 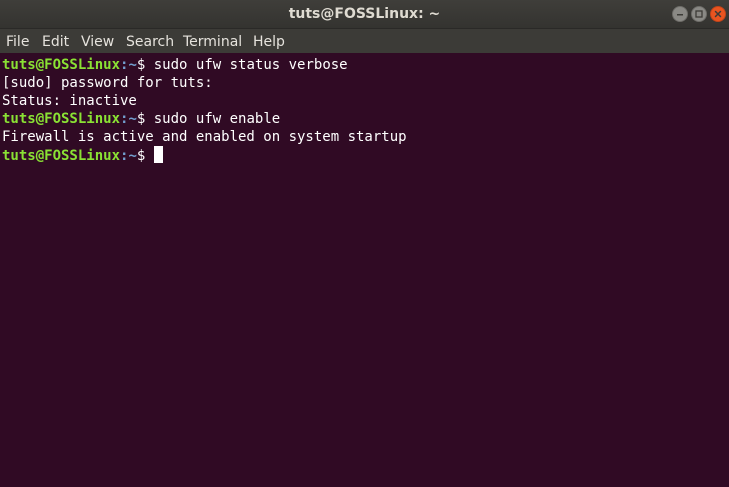 I want to click on menu-help: Help, so click(x=269, y=41).